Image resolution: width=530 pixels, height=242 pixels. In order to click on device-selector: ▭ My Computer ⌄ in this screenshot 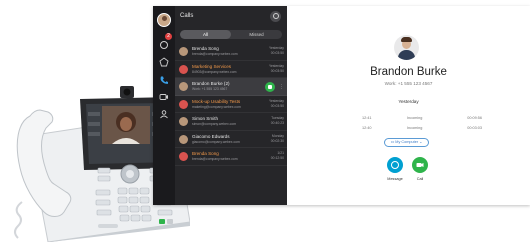, I will do `click(406, 142)`.